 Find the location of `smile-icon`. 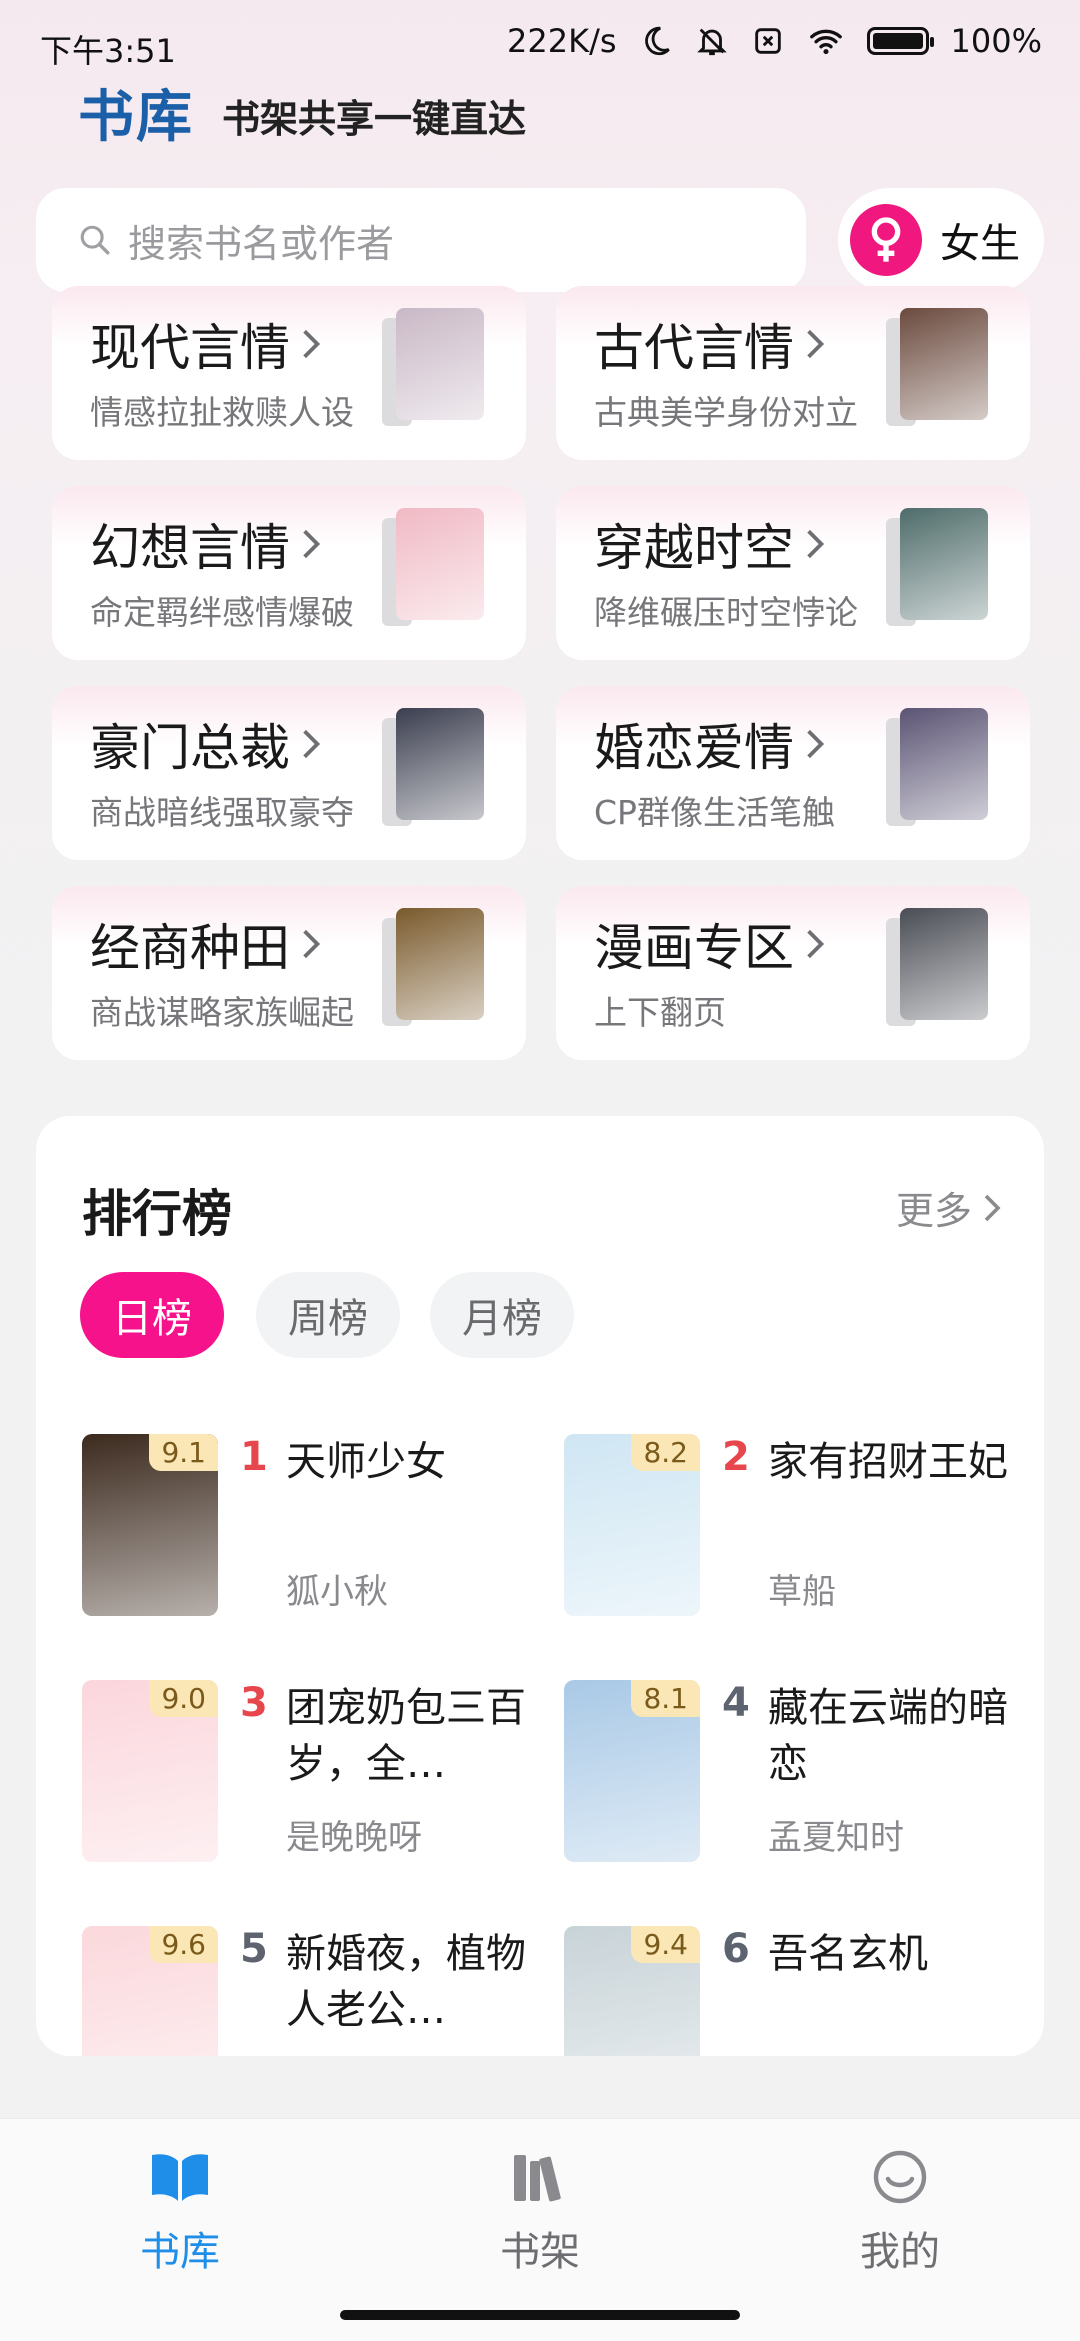

smile-icon is located at coordinates (900, 2177).